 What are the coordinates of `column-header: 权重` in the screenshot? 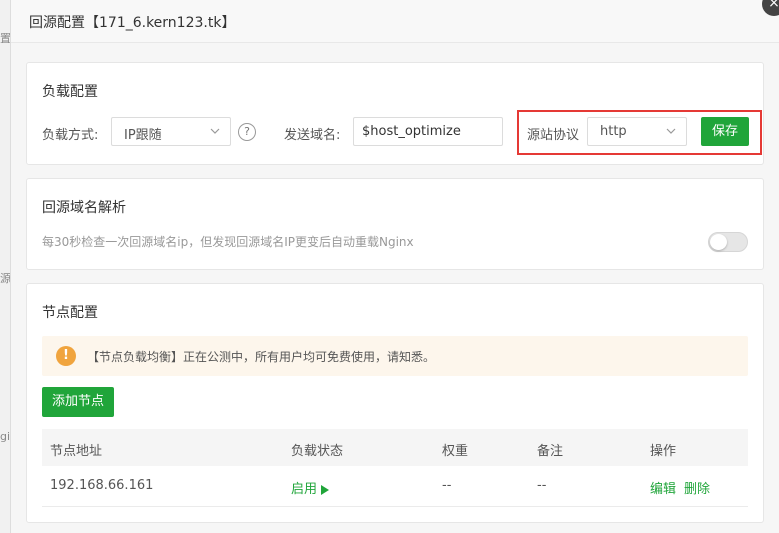 It's located at (455, 451).